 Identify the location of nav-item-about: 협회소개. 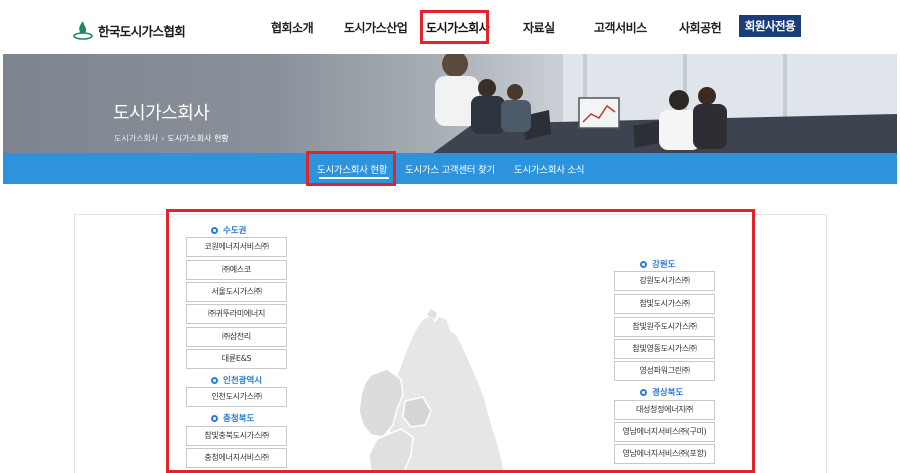
(292, 27).